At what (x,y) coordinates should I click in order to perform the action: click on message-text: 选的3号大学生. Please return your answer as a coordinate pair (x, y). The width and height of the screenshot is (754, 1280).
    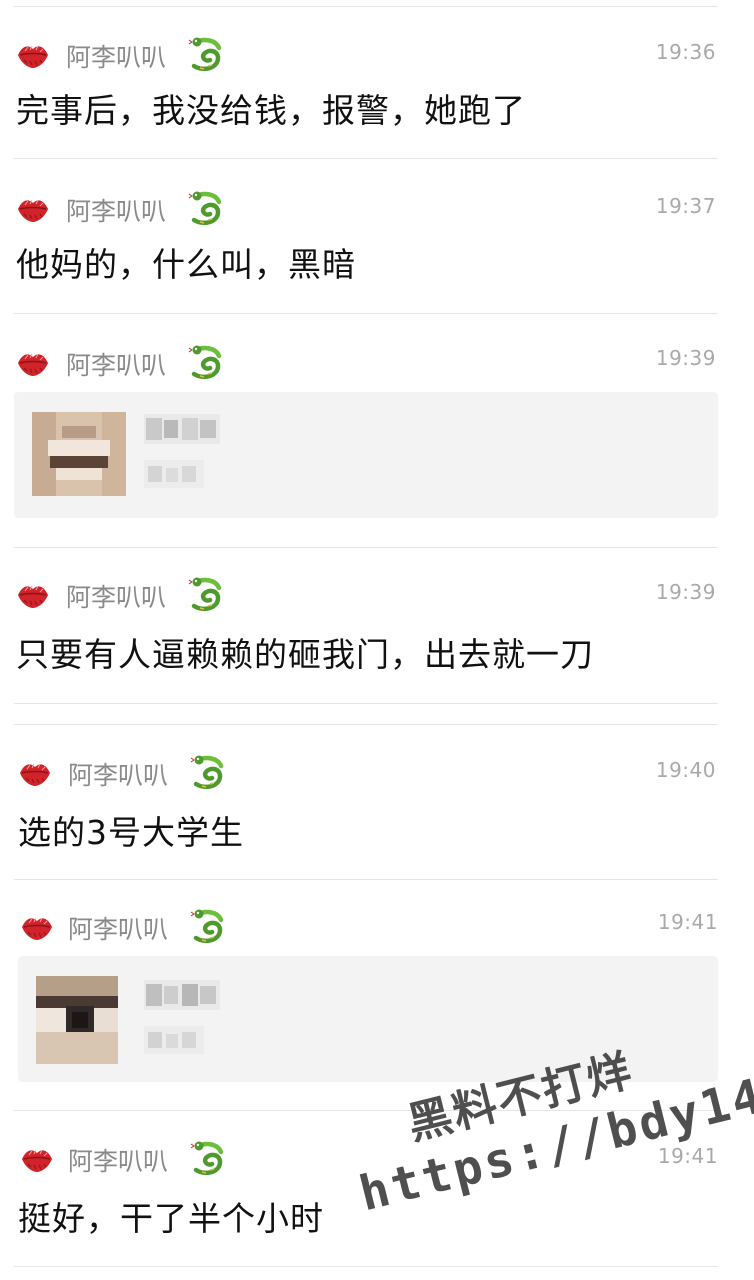
    Looking at the image, I should click on (131, 832).